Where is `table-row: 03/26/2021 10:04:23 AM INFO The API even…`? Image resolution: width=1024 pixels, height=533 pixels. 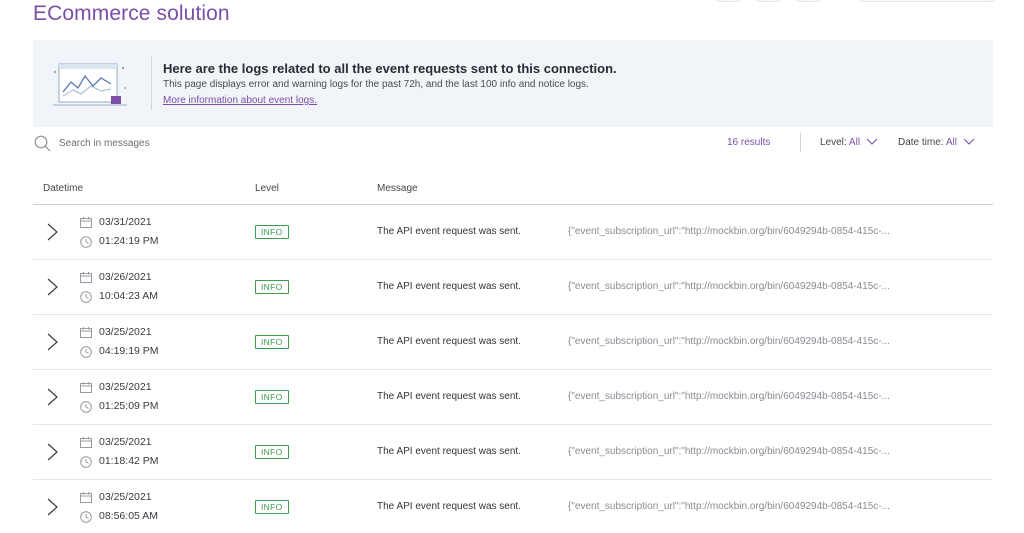
table-row: 03/26/2021 10:04:23 AM INFO The API even… is located at coordinates (513, 287).